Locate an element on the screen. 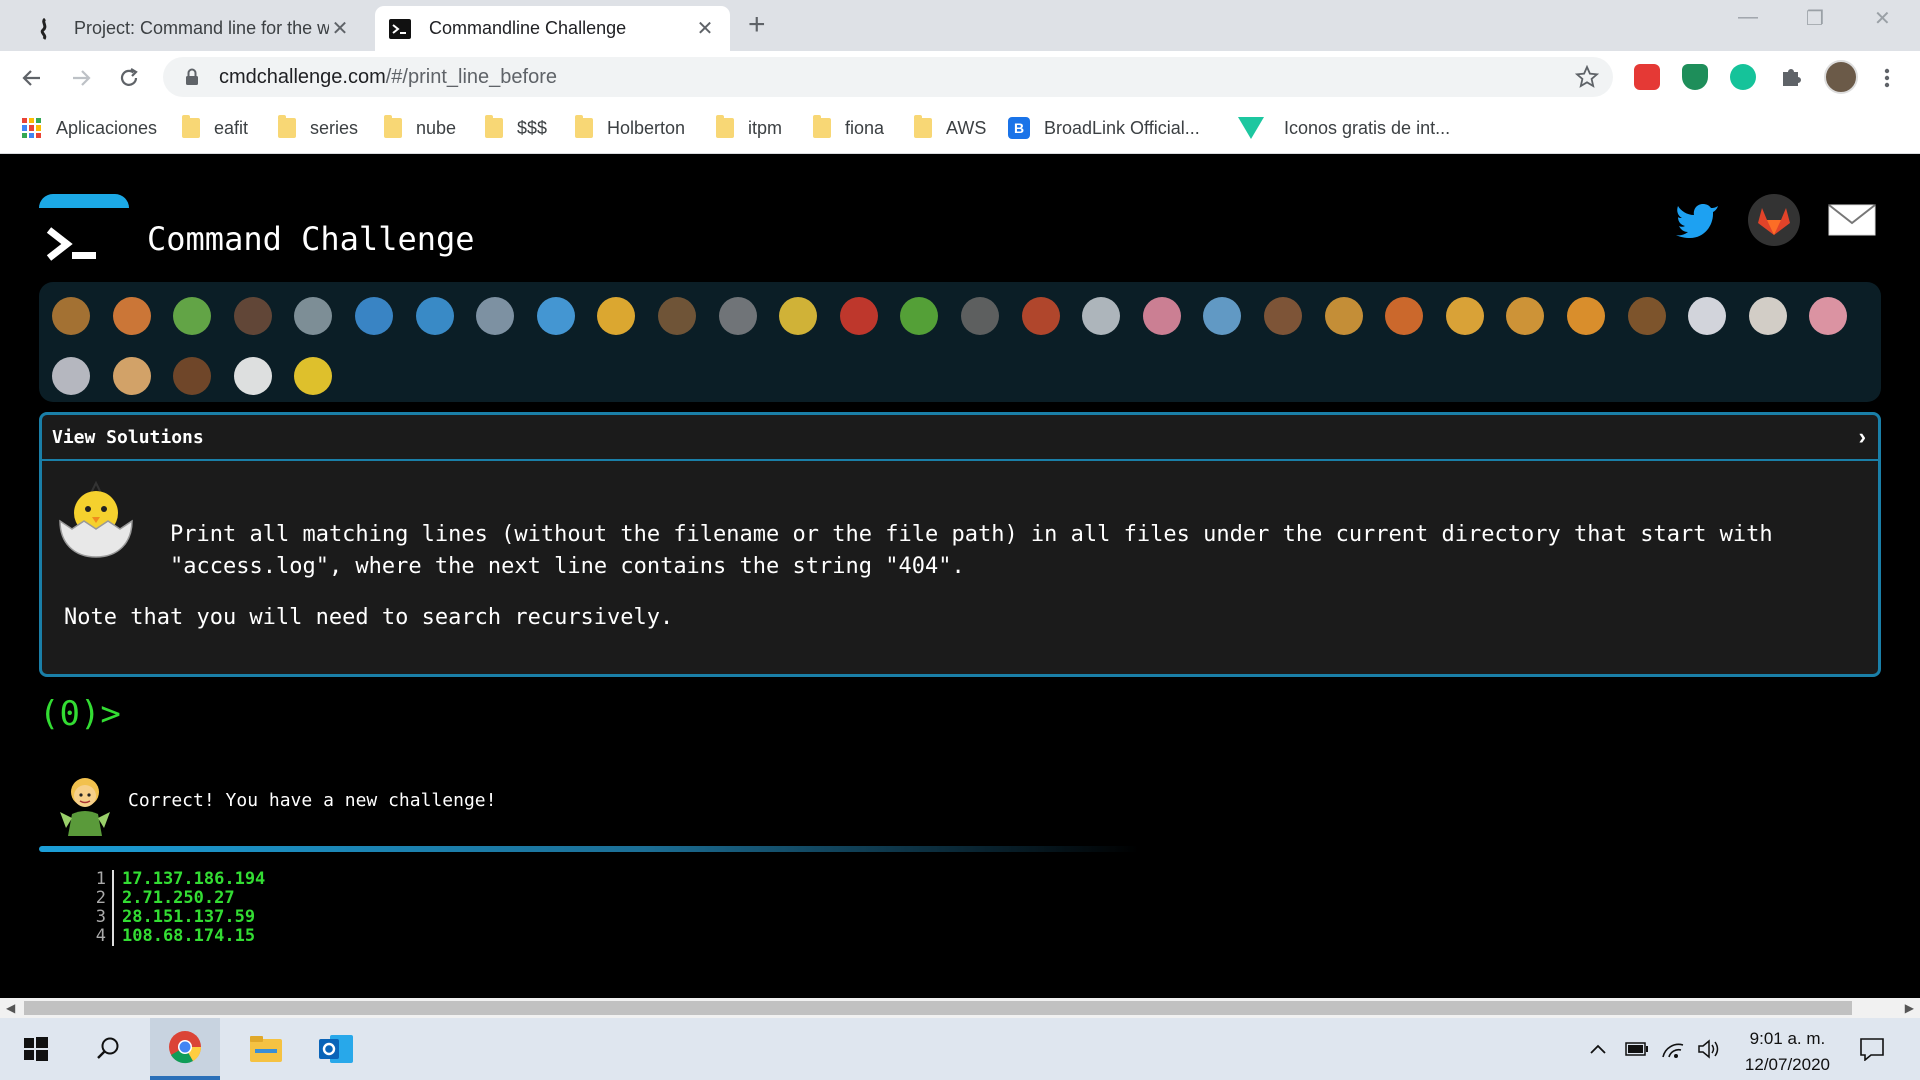 The height and width of the screenshot is (1080, 1920). ladybug-icon is located at coordinates (859, 316).